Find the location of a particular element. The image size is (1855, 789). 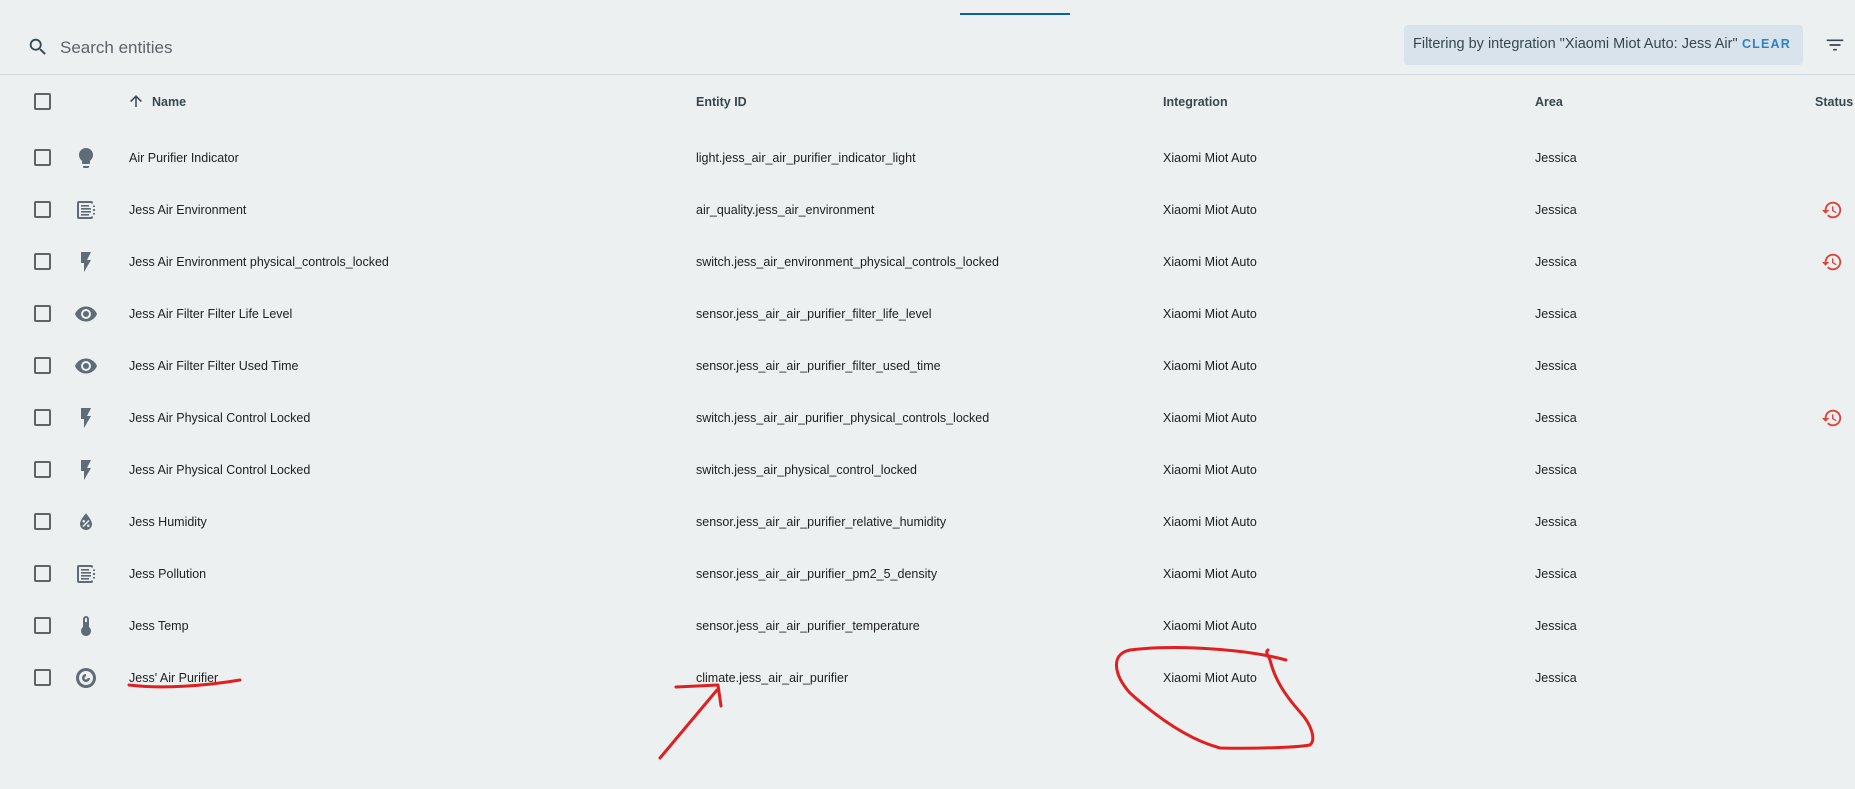

active-tab-indicator is located at coordinates (1015, 14).